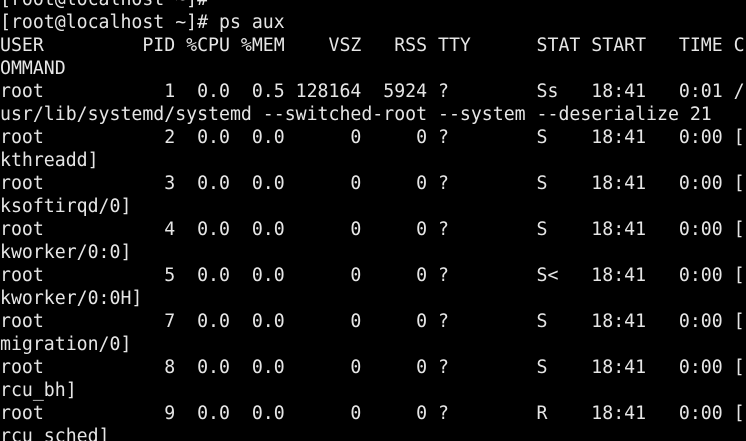 This screenshot has width=746, height=441. What do you see at coordinates (38, 390) in the screenshot?
I see `terminal-line-process-wrap: rcu_bh]` at bounding box center [38, 390].